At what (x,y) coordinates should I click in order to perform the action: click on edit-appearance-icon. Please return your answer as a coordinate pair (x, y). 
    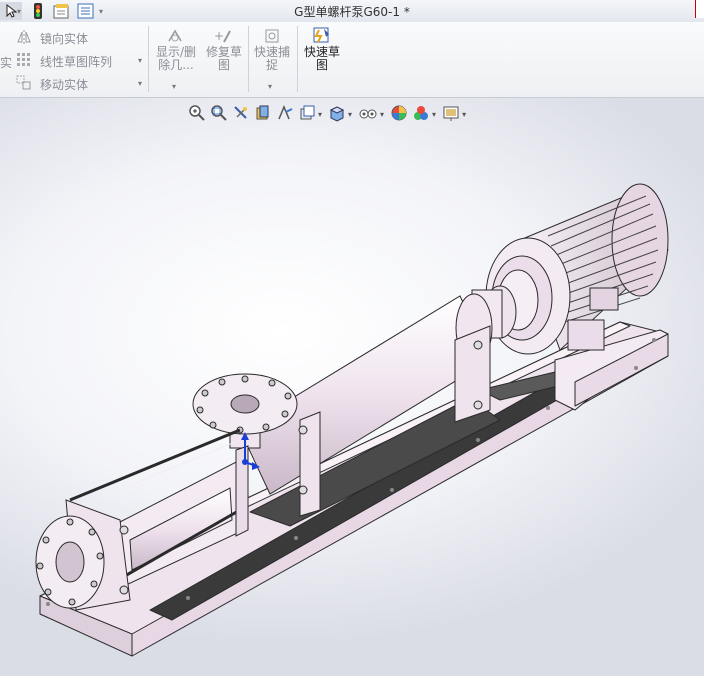
    Looking at the image, I should click on (399, 114).